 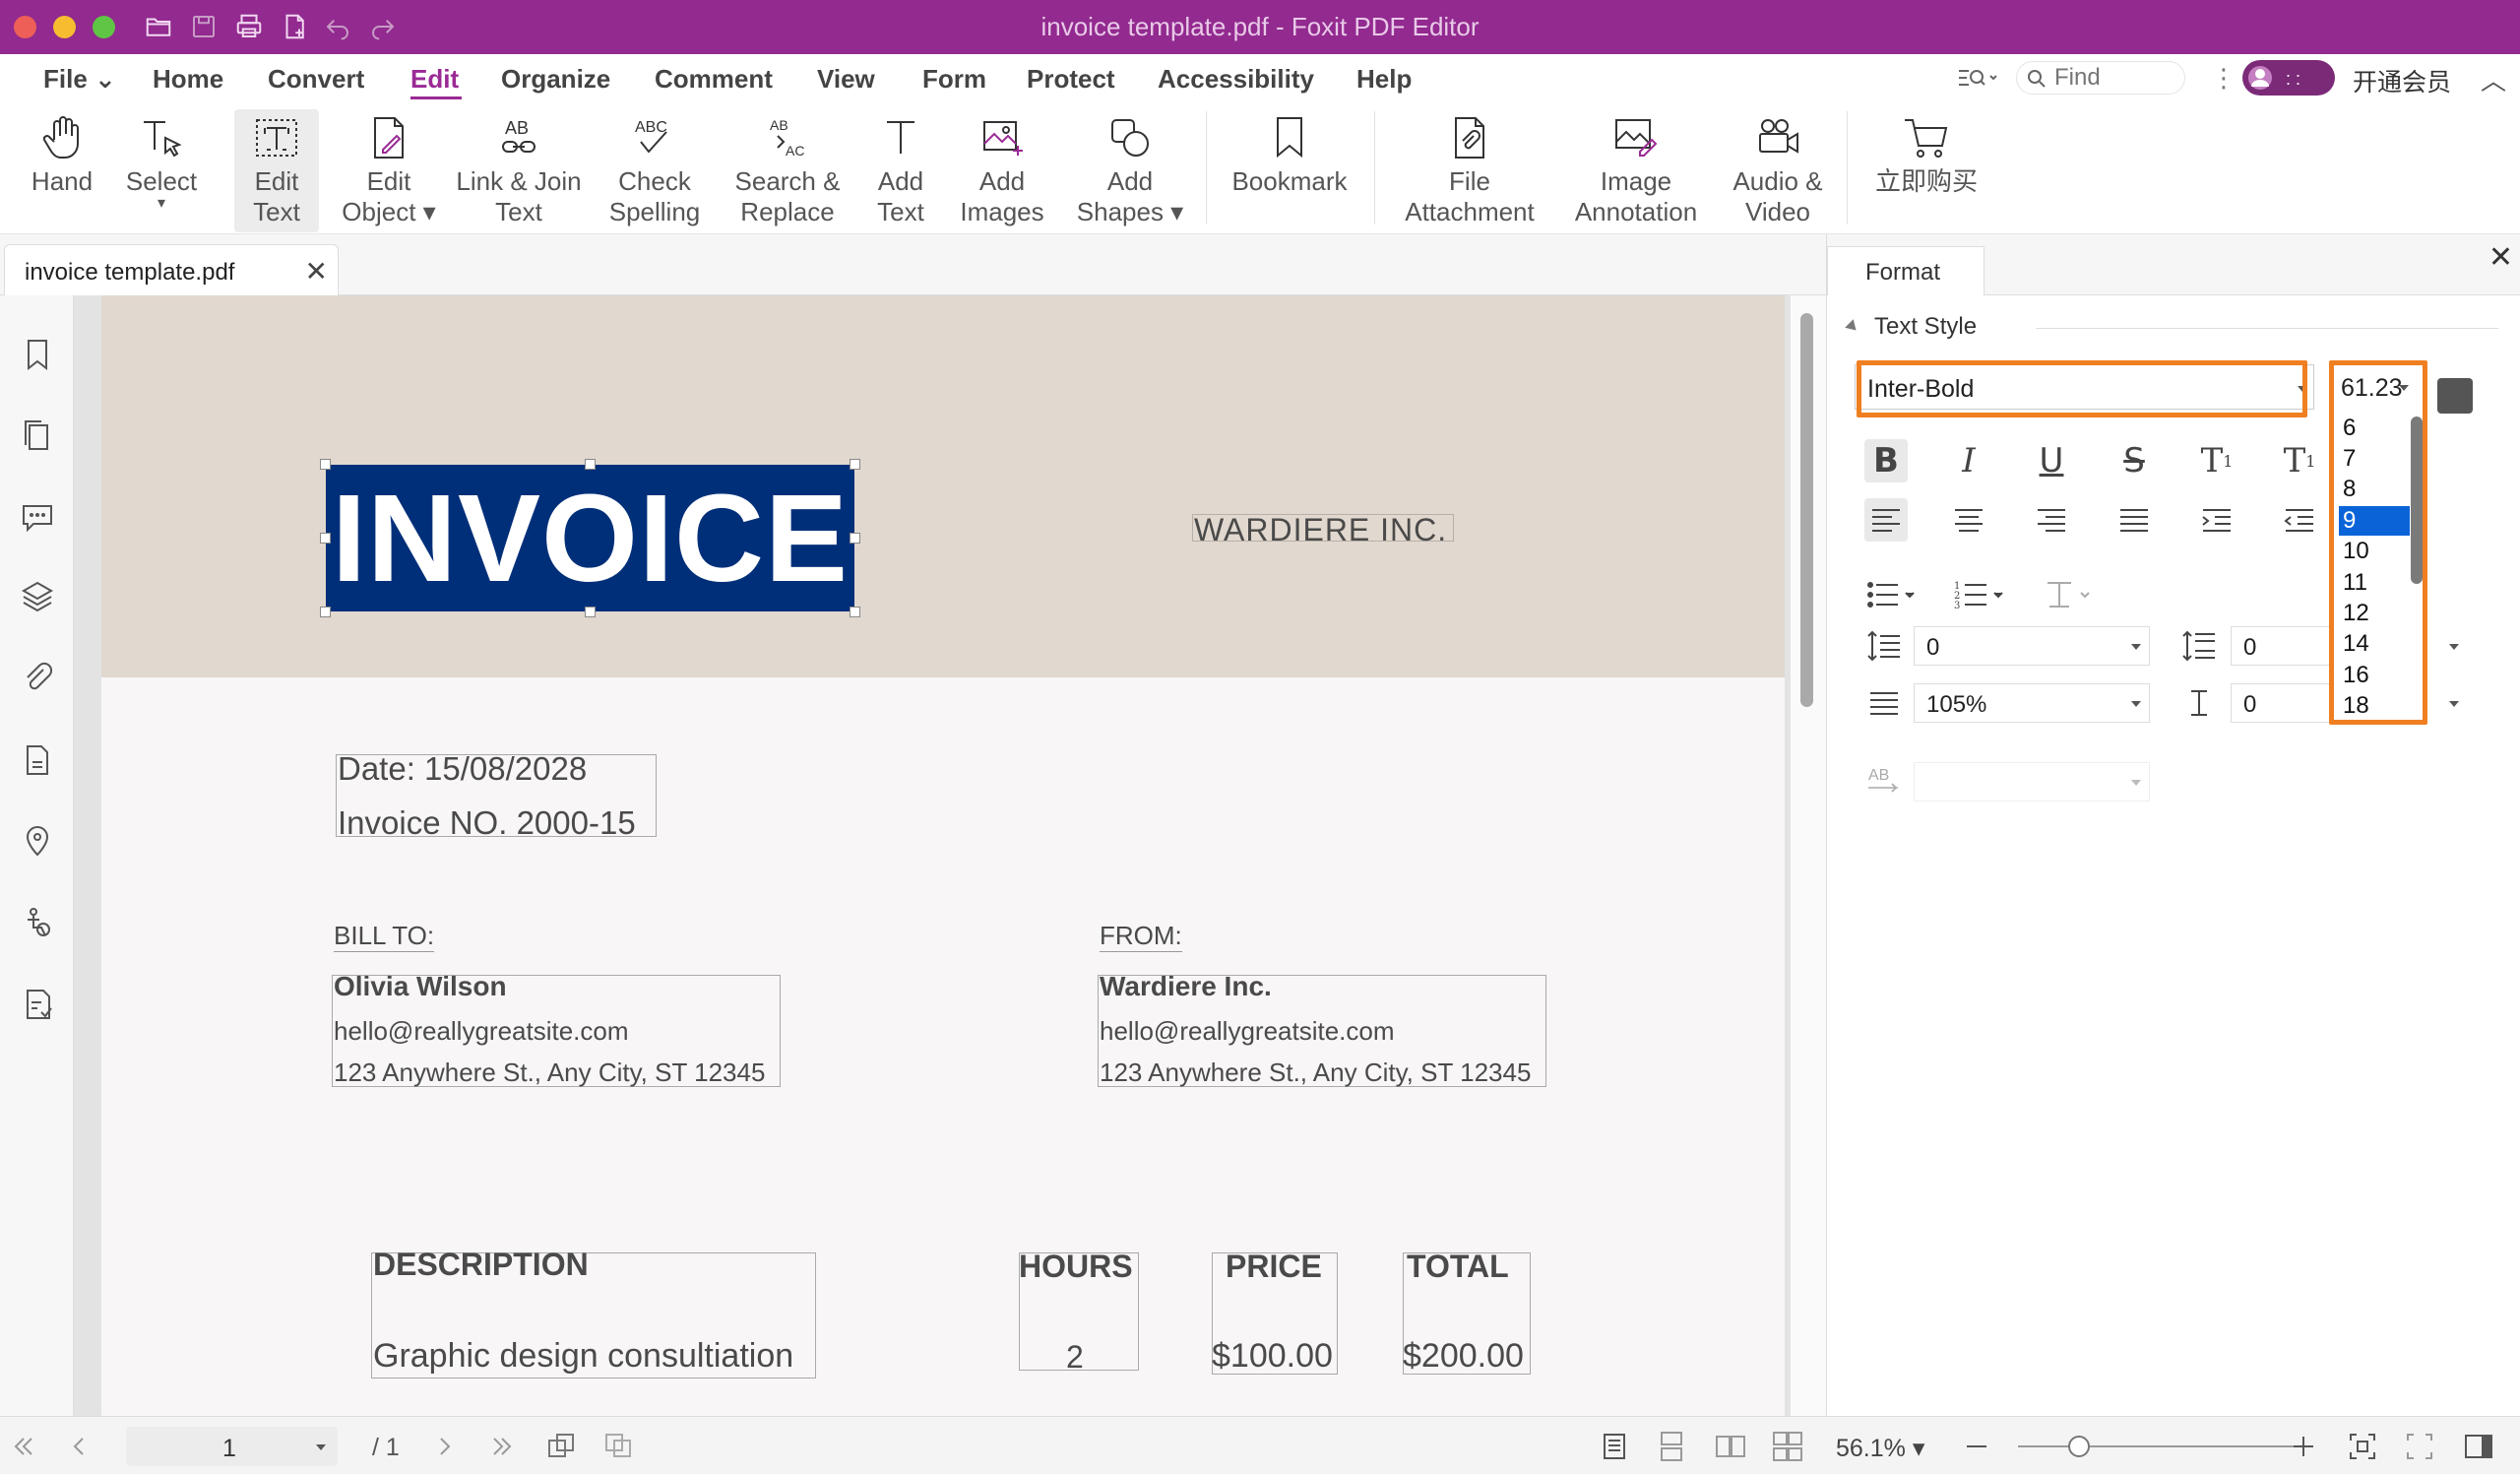 I want to click on price-header: PRICE, so click(x=1274, y=1267).